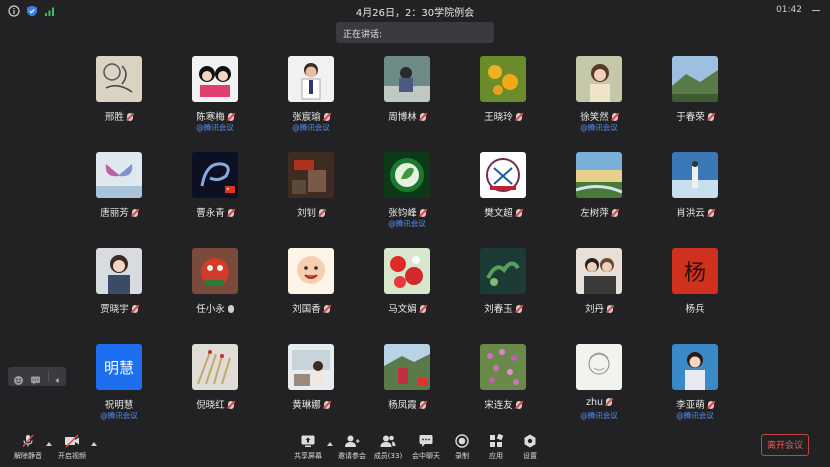 The image size is (830, 467). I want to click on participant-name: 黄琳娜, so click(306, 405).